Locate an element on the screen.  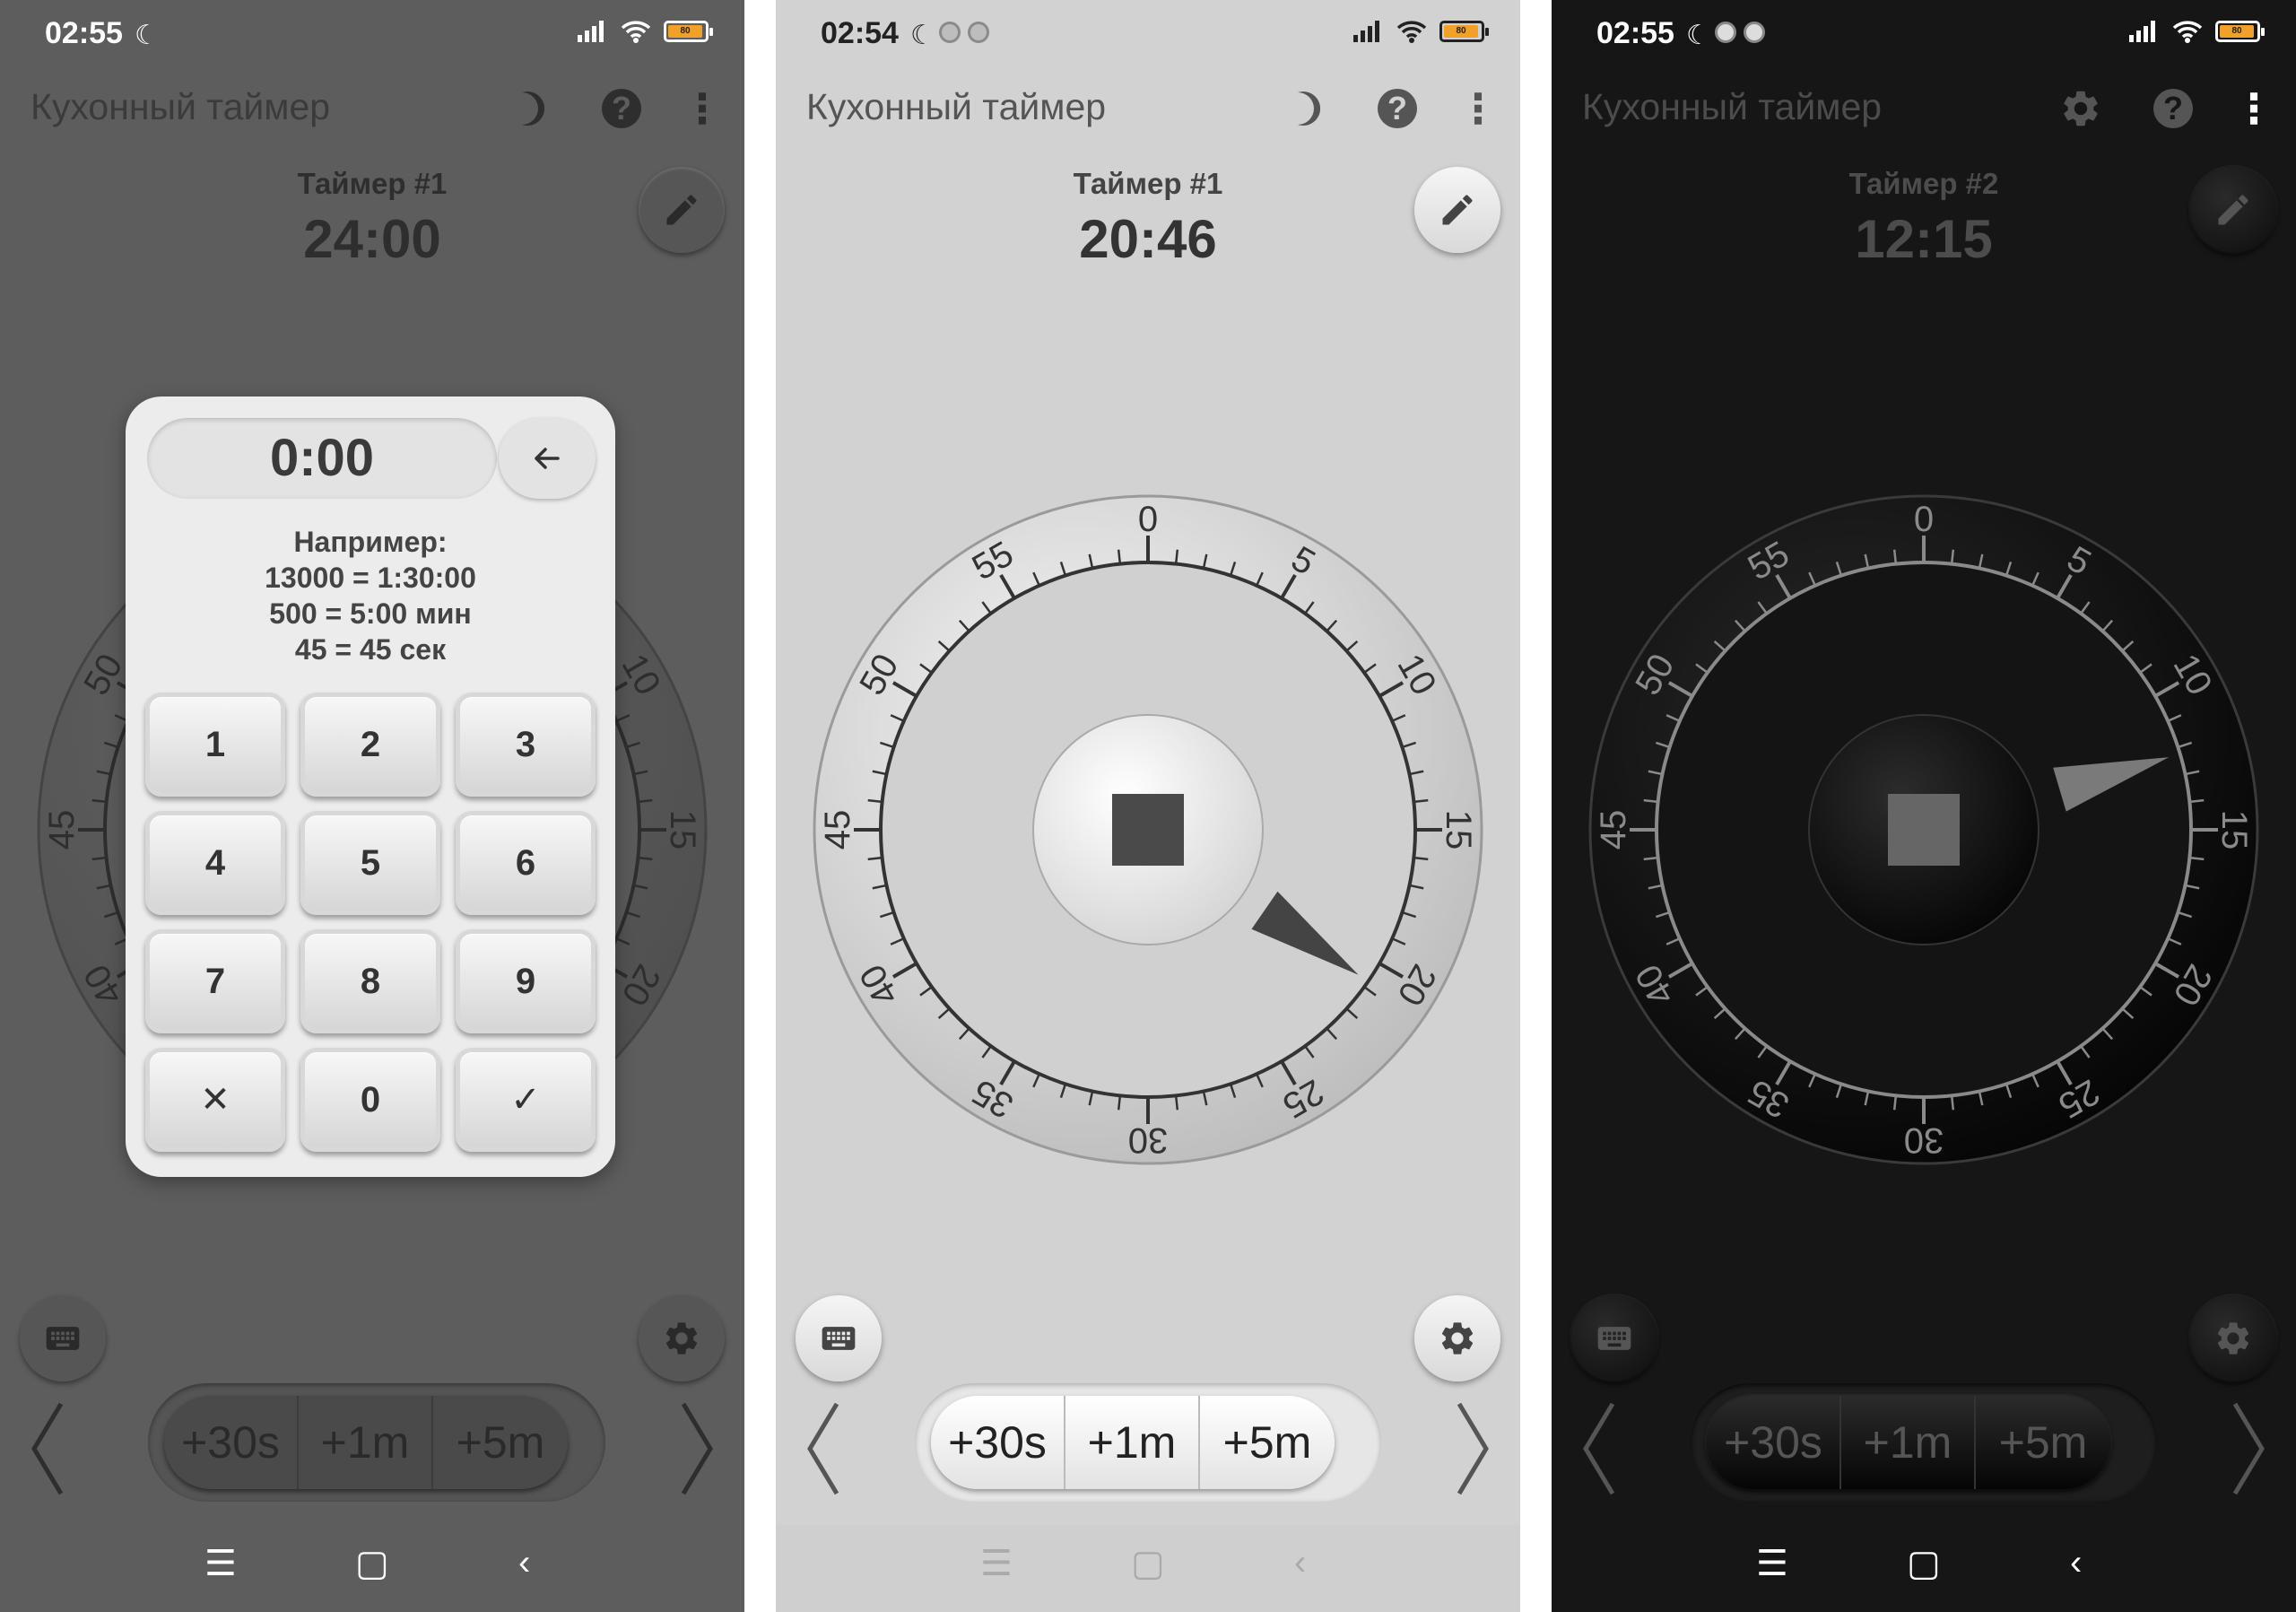
arrow-left-icon is located at coordinates (547, 459).